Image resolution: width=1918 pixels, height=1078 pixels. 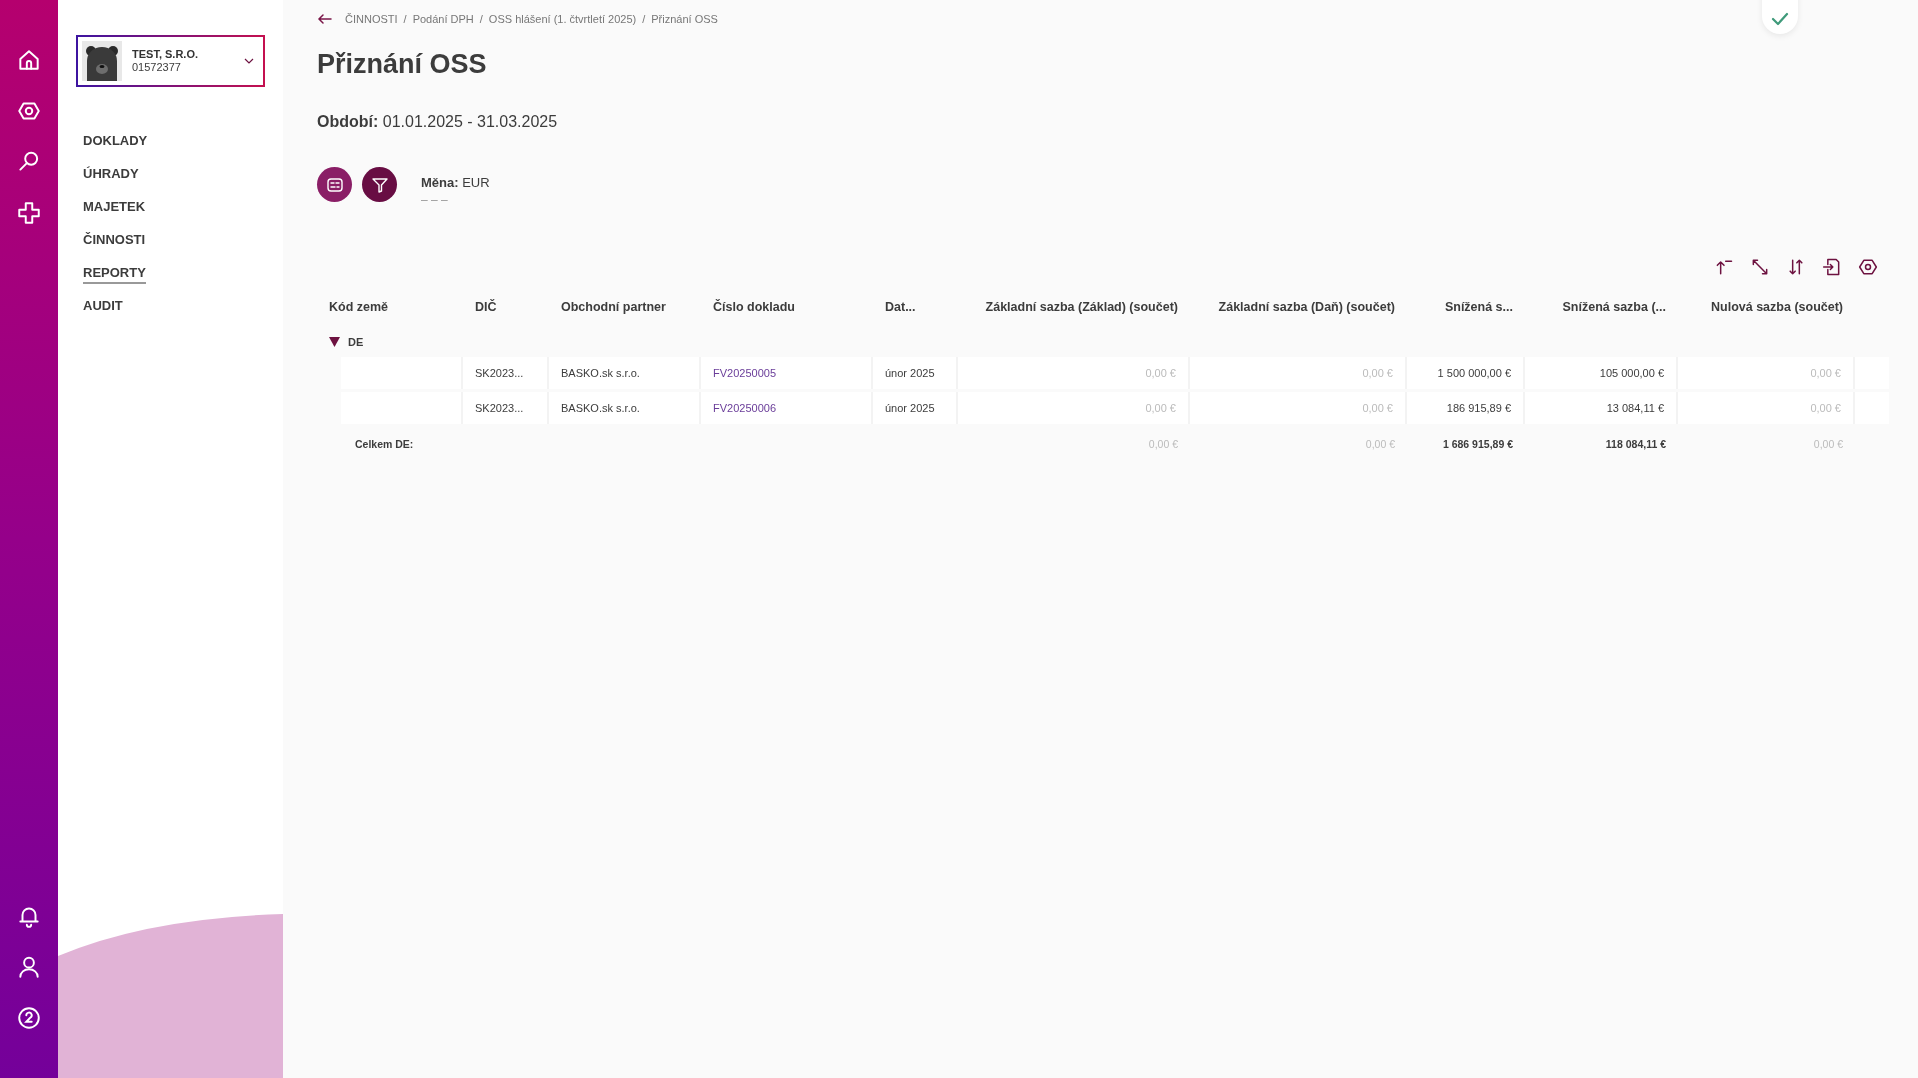 I want to click on total-amount: 1 686 915,89 €, so click(x=1477, y=444).